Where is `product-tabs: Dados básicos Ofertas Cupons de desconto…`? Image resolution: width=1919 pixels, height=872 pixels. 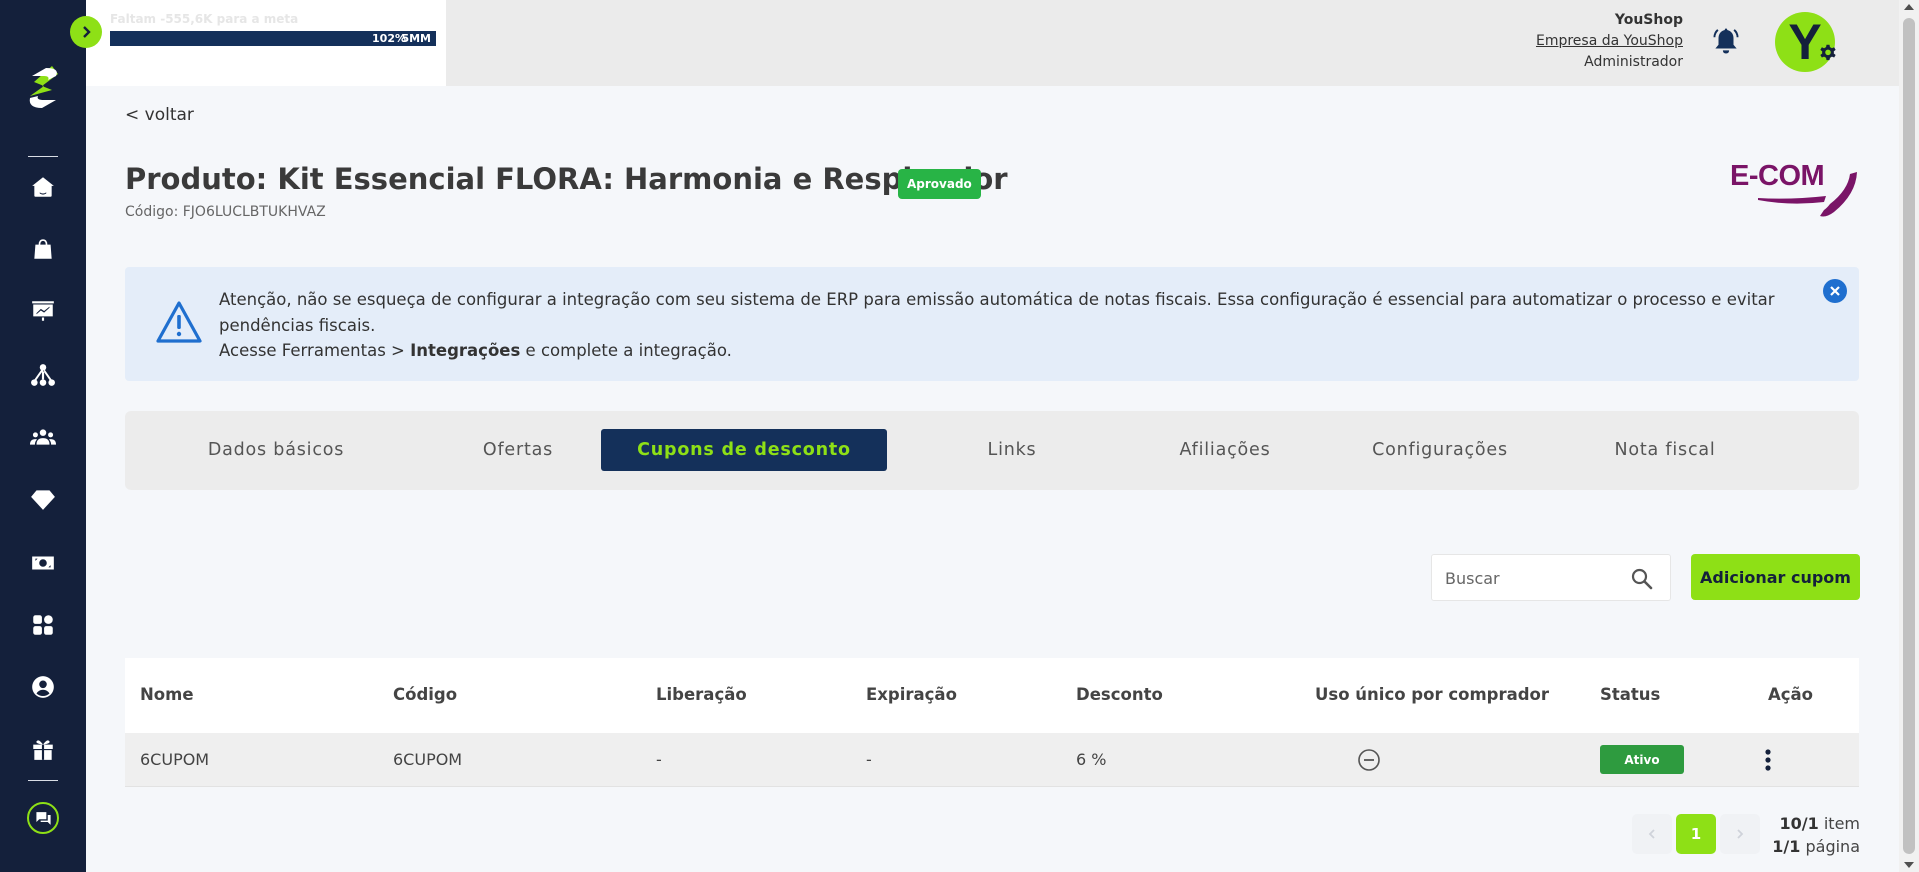 product-tabs: Dados básicos Ofertas Cupons de desconto… is located at coordinates (992, 450).